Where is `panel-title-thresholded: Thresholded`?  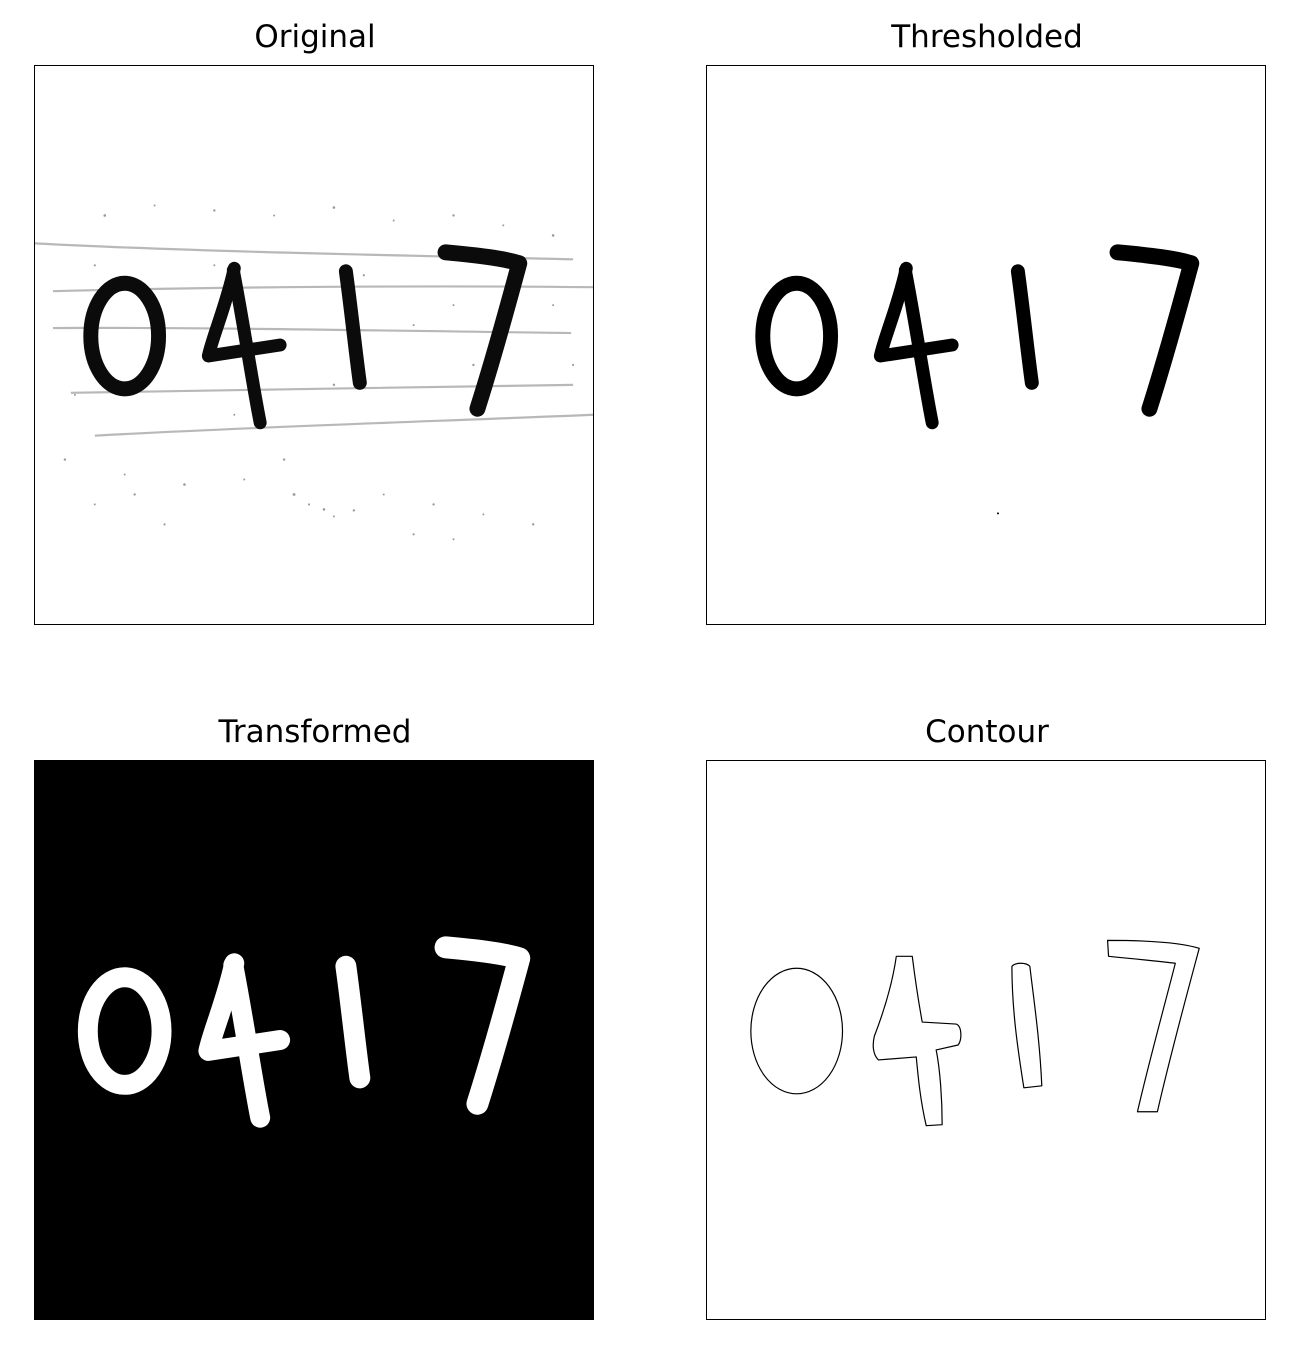 panel-title-thresholded: Thresholded is located at coordinates (987, 37).